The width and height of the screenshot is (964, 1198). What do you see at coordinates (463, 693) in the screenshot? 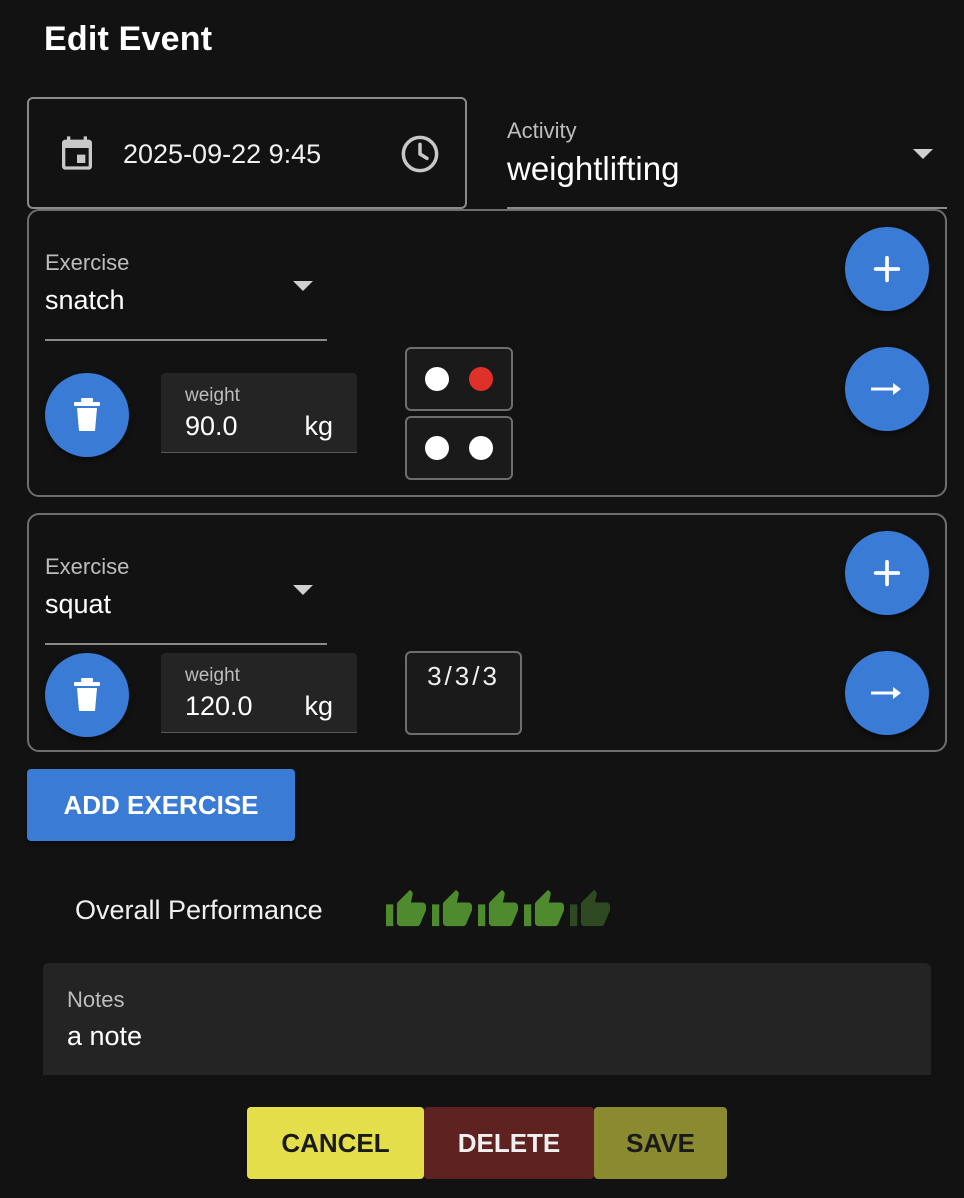
I see `reps-field: 3/3/3` at bounding box center [463, 693].